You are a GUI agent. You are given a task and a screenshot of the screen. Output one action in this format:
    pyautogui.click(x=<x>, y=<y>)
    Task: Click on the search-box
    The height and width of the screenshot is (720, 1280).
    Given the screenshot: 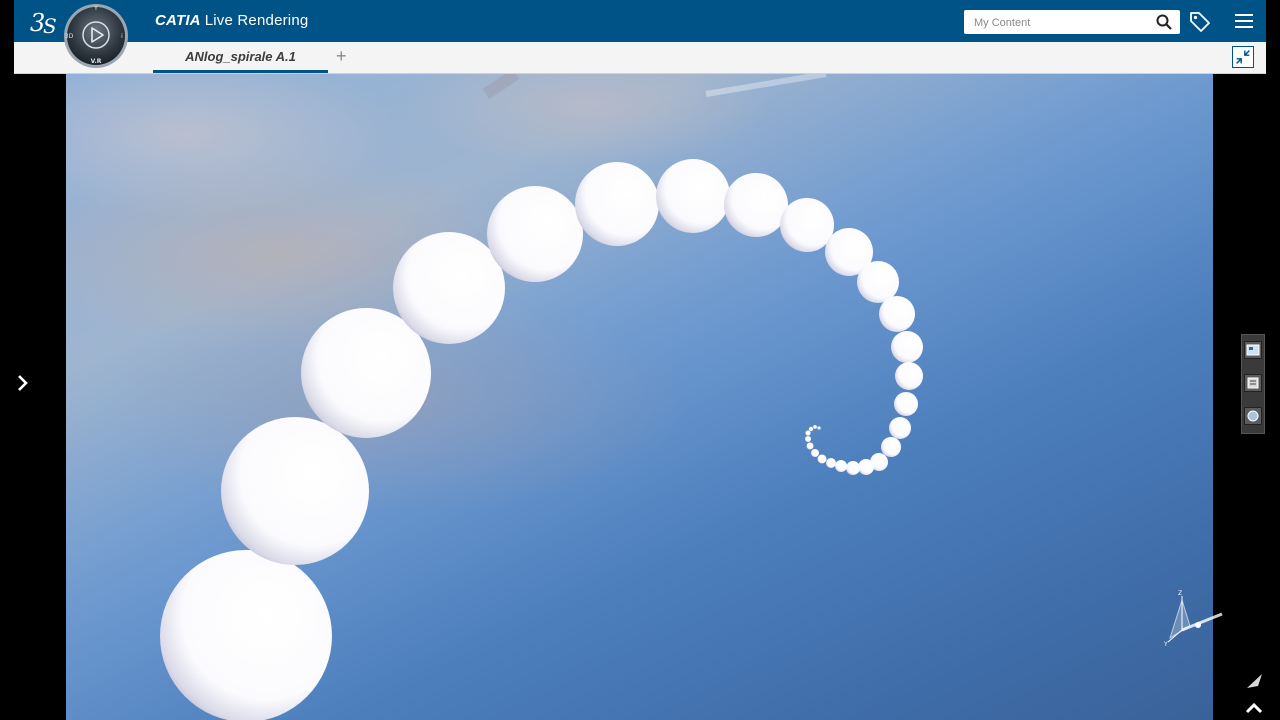 What is the action you would take?
    pyautogui.click(x=1072, y=22)
    